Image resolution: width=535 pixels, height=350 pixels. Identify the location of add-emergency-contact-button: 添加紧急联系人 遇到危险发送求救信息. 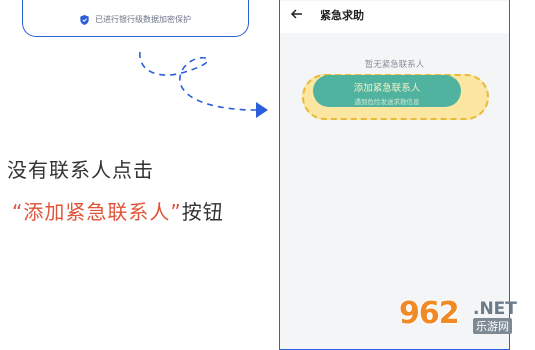
(387, 91).